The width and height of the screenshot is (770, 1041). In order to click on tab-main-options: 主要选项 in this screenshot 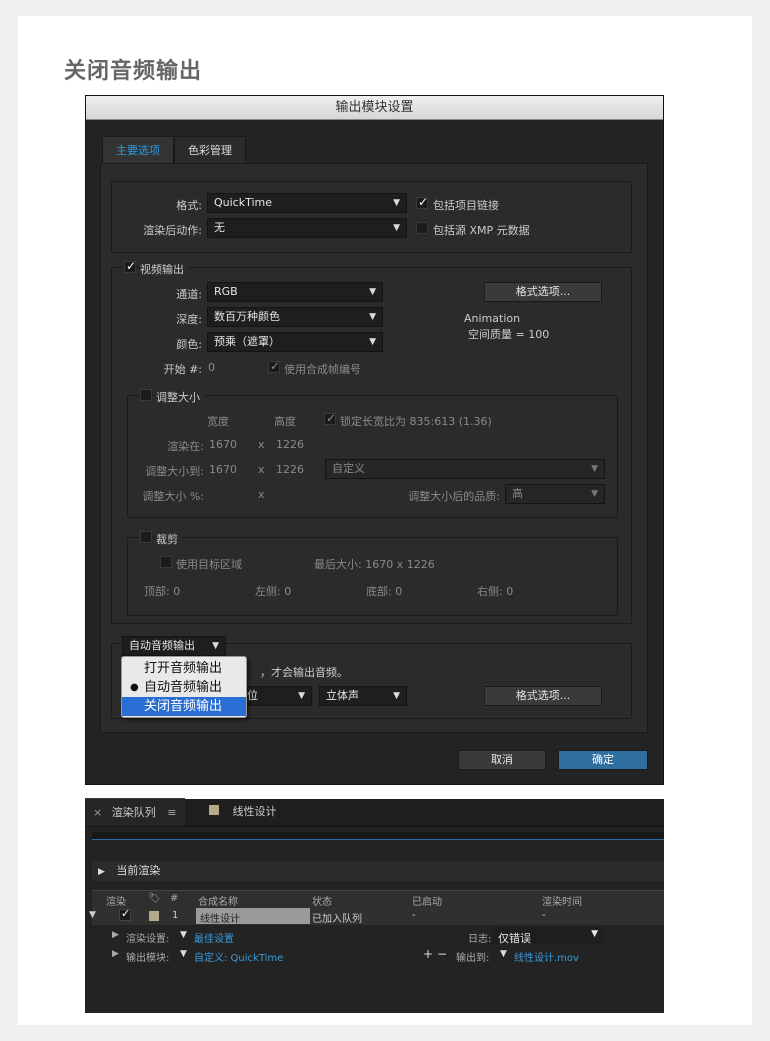, I will do `click(138, 150)`.